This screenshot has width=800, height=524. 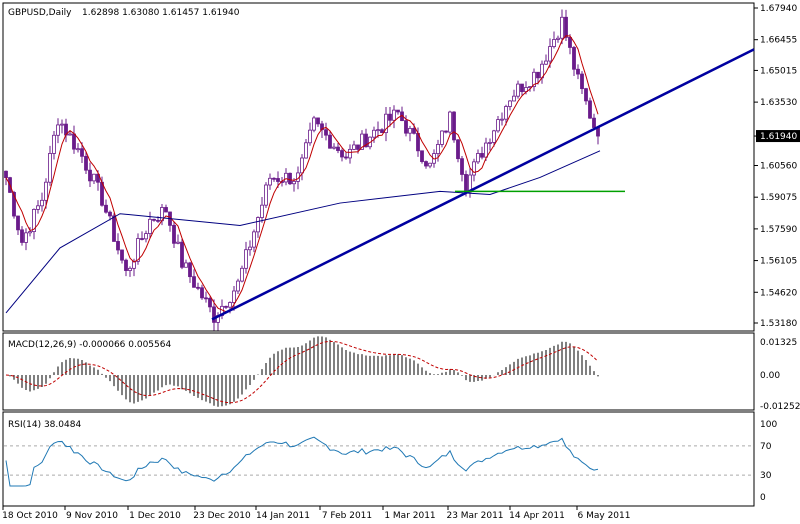 What do you see at coordinates (222, 516) in the screenshot?
I see `x-tick-label: 23 Dec 2010` at bounding box center [222, 516].